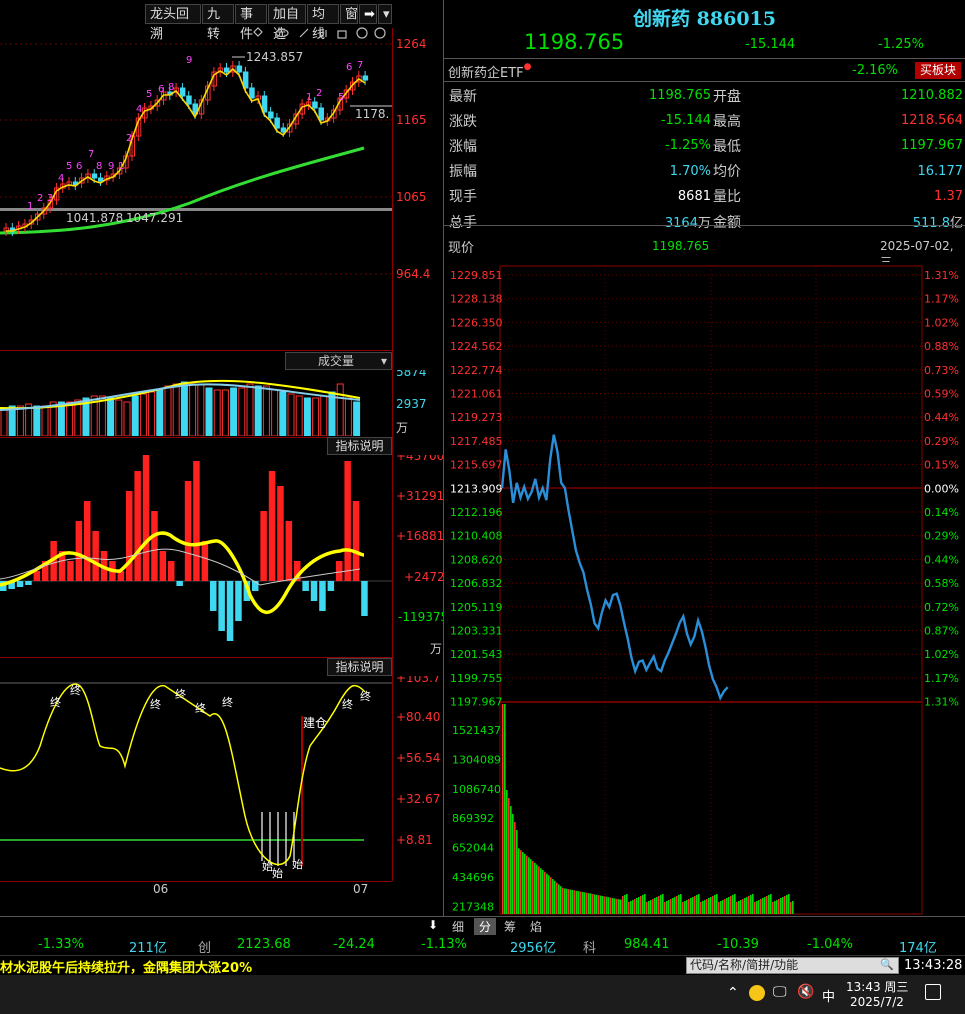  I want to click on volume-title: 成交量 ▾, so click(338, 361).